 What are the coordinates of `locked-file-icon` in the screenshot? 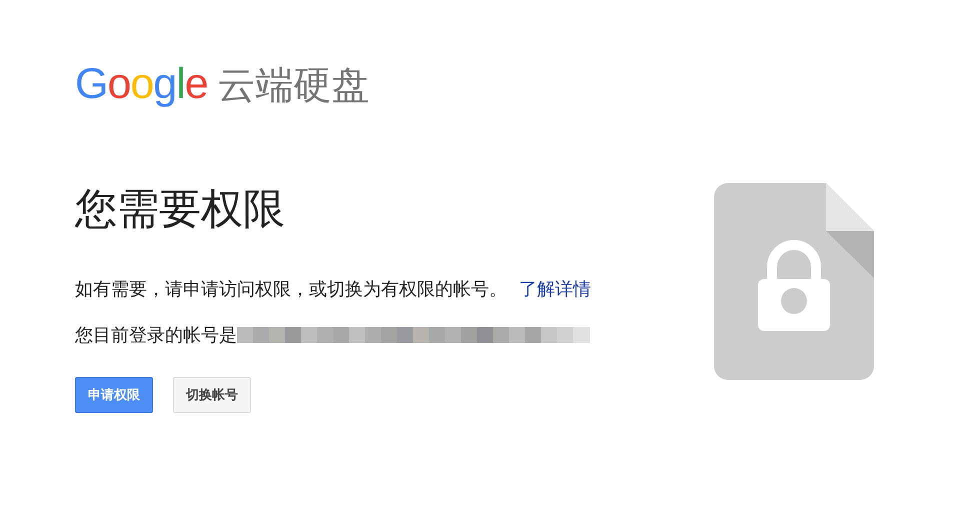 It's located at (794, 281).